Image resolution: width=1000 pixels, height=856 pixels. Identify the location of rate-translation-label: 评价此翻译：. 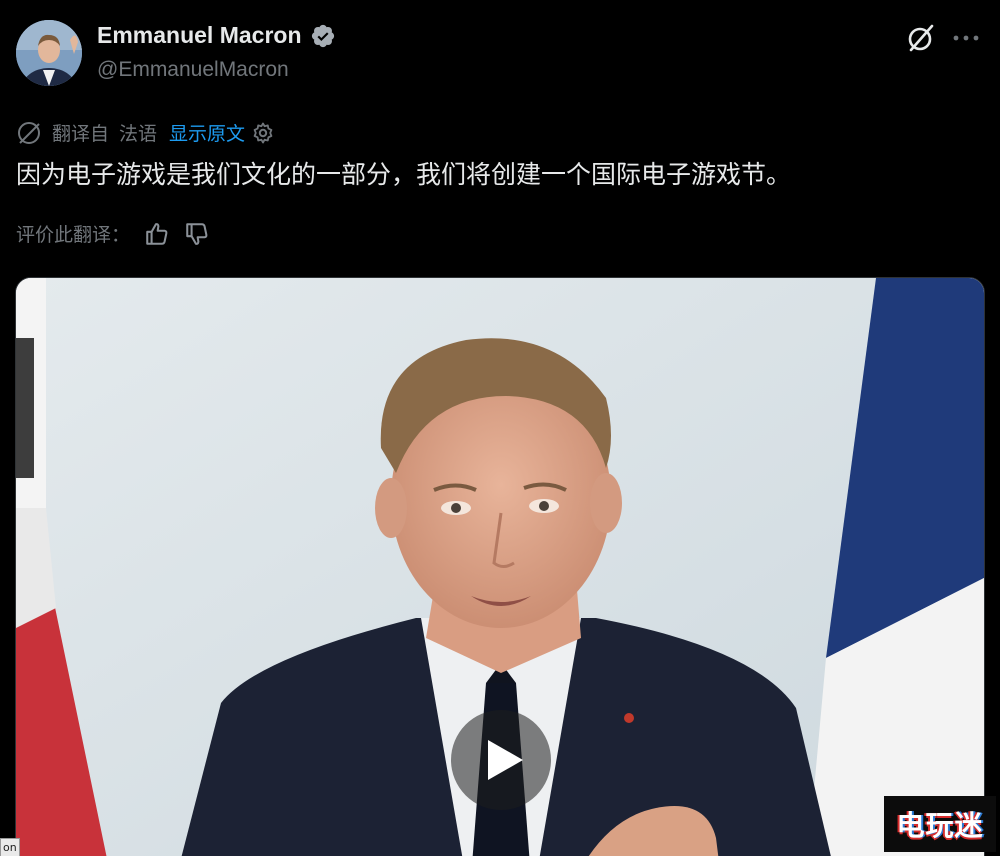
(73, 235).